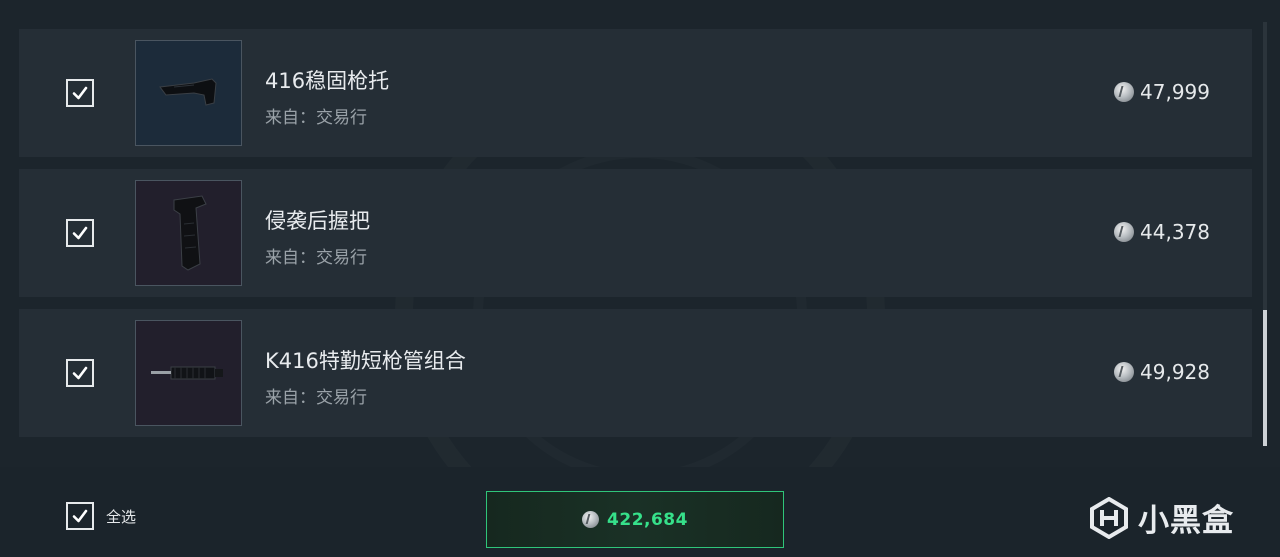 The image size is (1280, 557). I want to click on item-name: 侵袭后握把, so click(317, 221).